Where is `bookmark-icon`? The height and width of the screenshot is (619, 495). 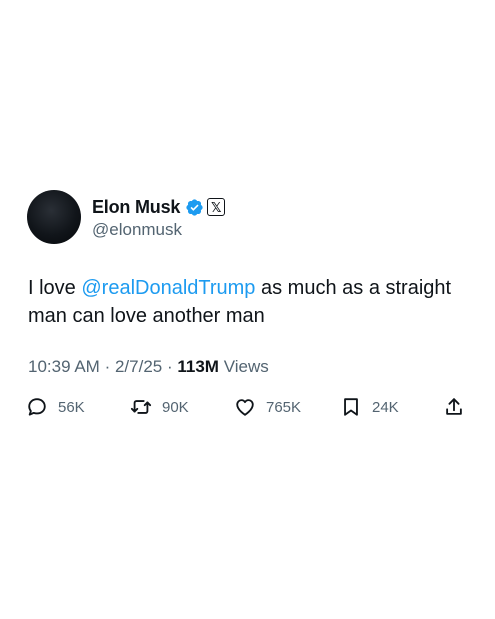 bookmark-icon is located at coordinates (351, 407).